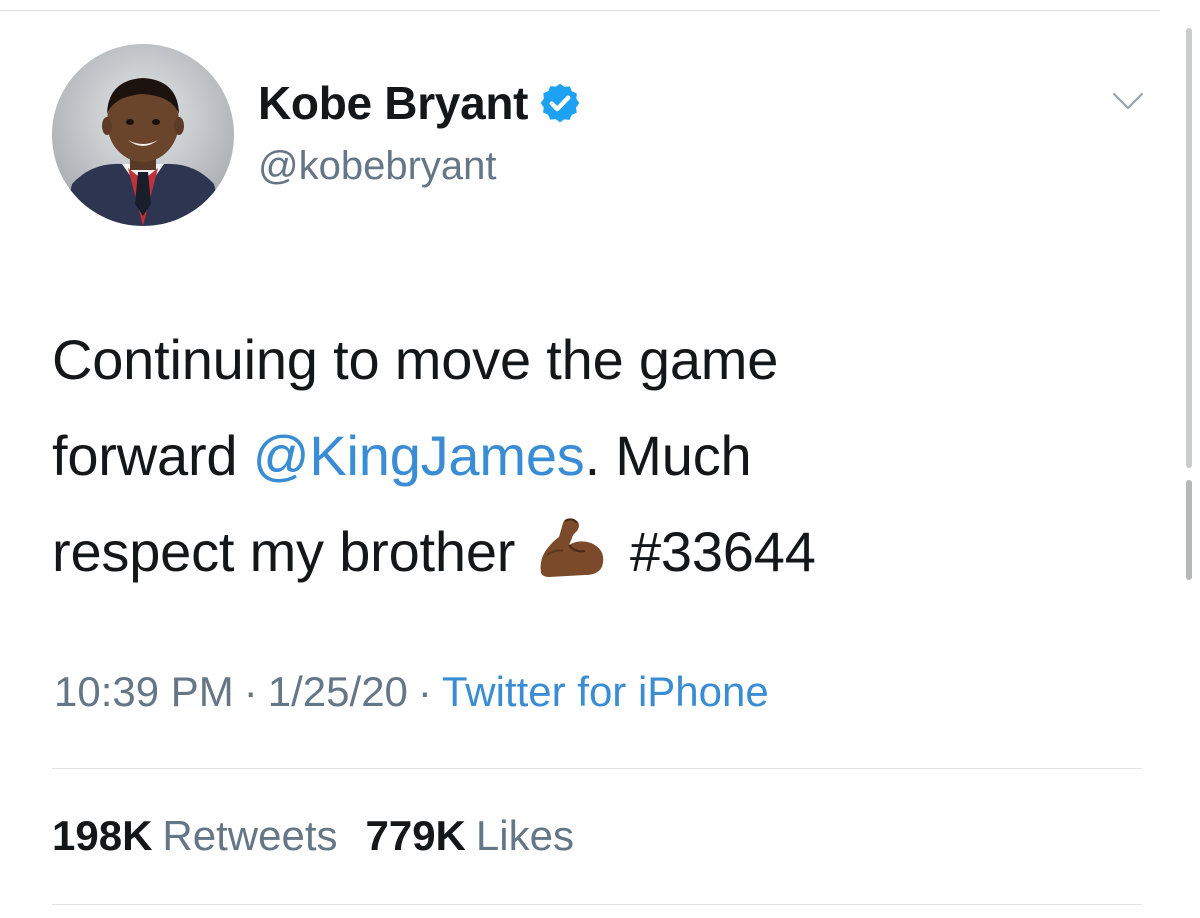 This screenshot has height=918, width=1200. What do you see at coordinates (102, 836) in the screenshot?
I see `retweets-count: 198K` at bounding box center [102, 836].